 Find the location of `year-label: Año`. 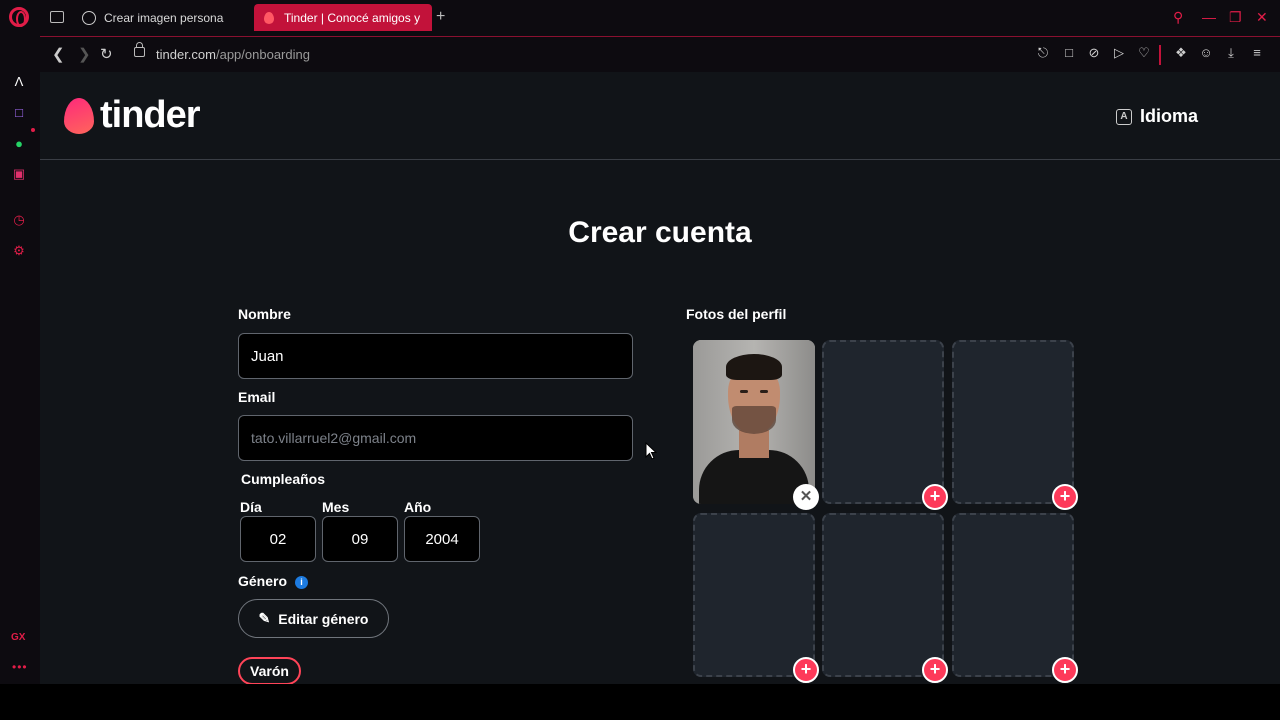

year-label: Año is located at coordinates (418, 507).